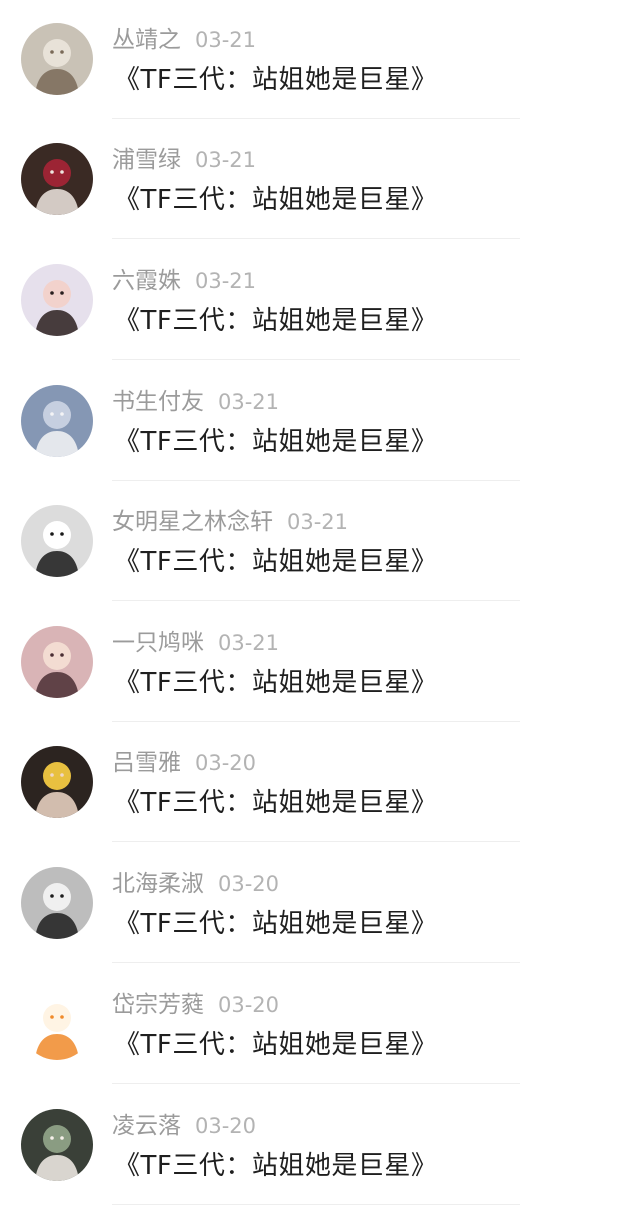 This screenshot has height=1210, width=640. What do you see at coordinates (146, 763) in the screenshot?
I see `username: 吕雪雅` at bounding box center [146, 763].